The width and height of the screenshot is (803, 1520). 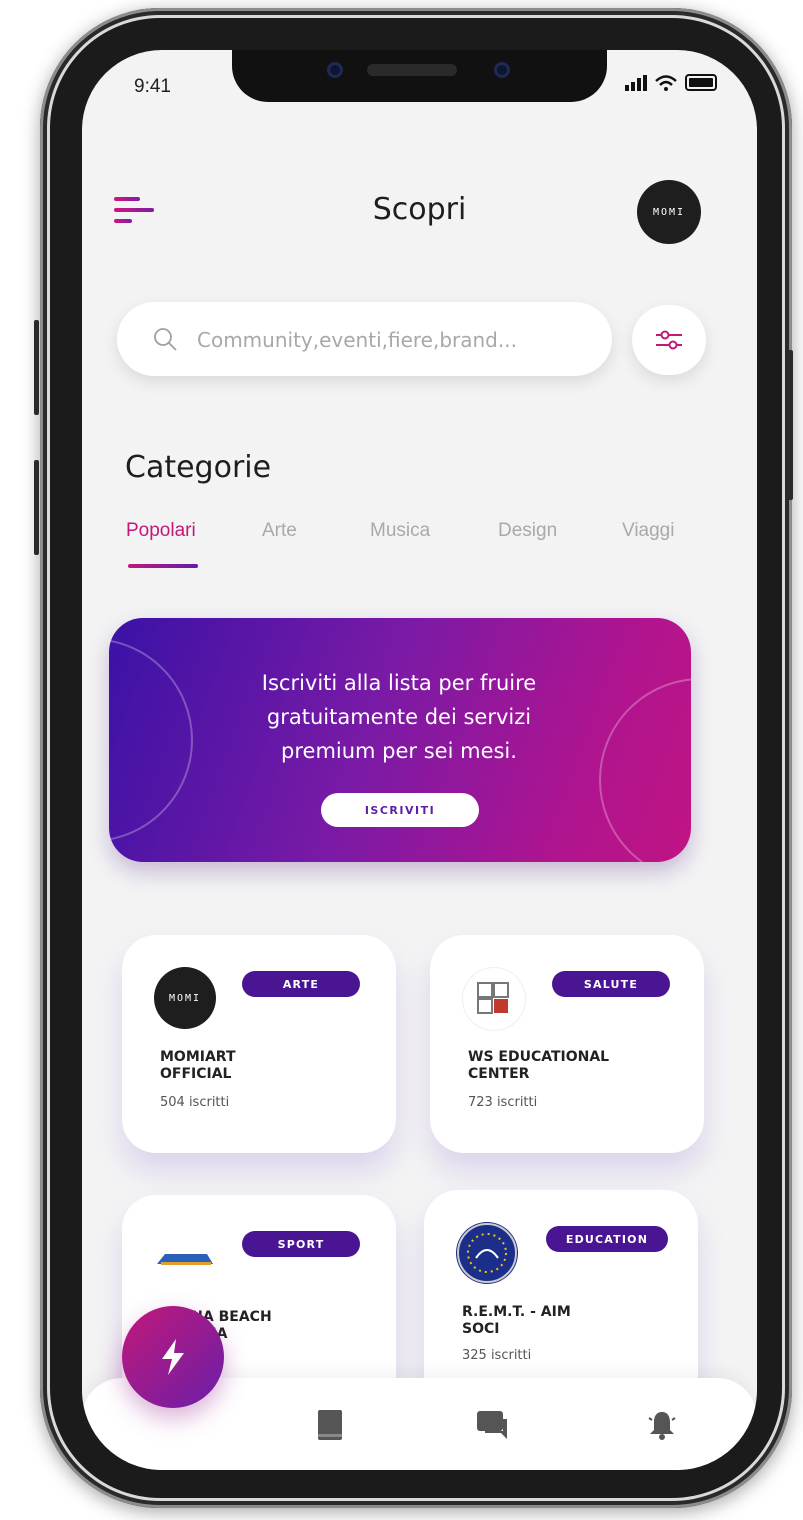 I want to click on card-title-line: MOMIART, so click(x=198, y=1057).